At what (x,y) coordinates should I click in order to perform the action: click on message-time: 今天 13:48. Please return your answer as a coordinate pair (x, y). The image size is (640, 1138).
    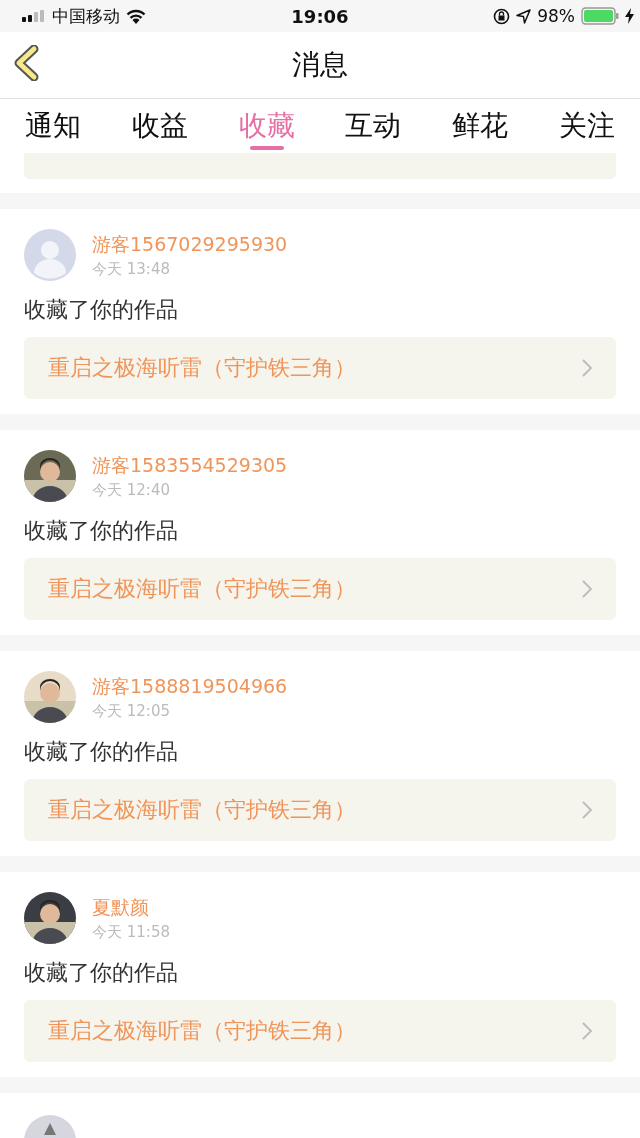
    Looking at the image, I should click on (131, 269).